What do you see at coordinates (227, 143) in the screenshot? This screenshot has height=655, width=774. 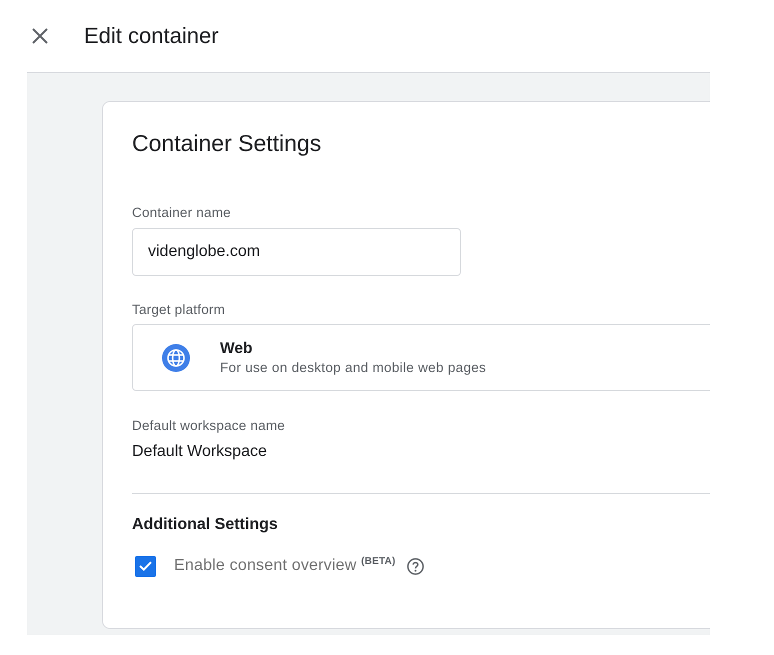 I see `card-title: Container Settings` at bounding box center [227, 143].